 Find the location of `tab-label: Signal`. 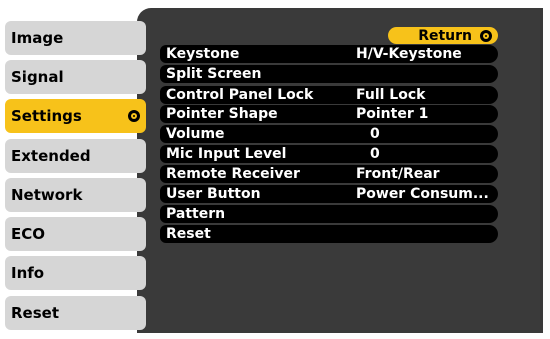

tab-label: Signal is located at coordinates (37, 77).